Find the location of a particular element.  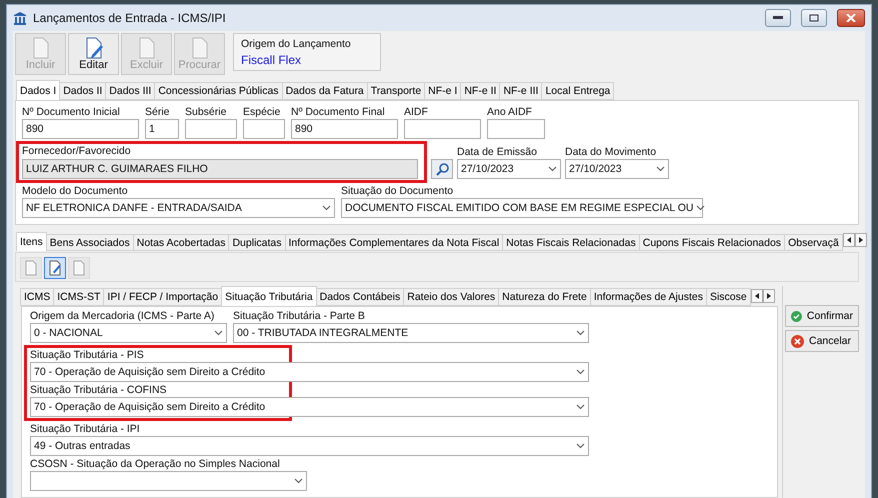

field-label: Data do Movimento is located at coordinates (611, 152).